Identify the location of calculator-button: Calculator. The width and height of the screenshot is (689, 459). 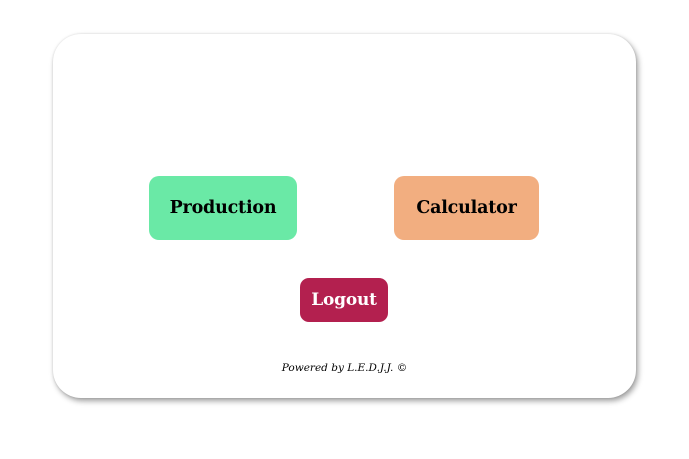
(466, 208).